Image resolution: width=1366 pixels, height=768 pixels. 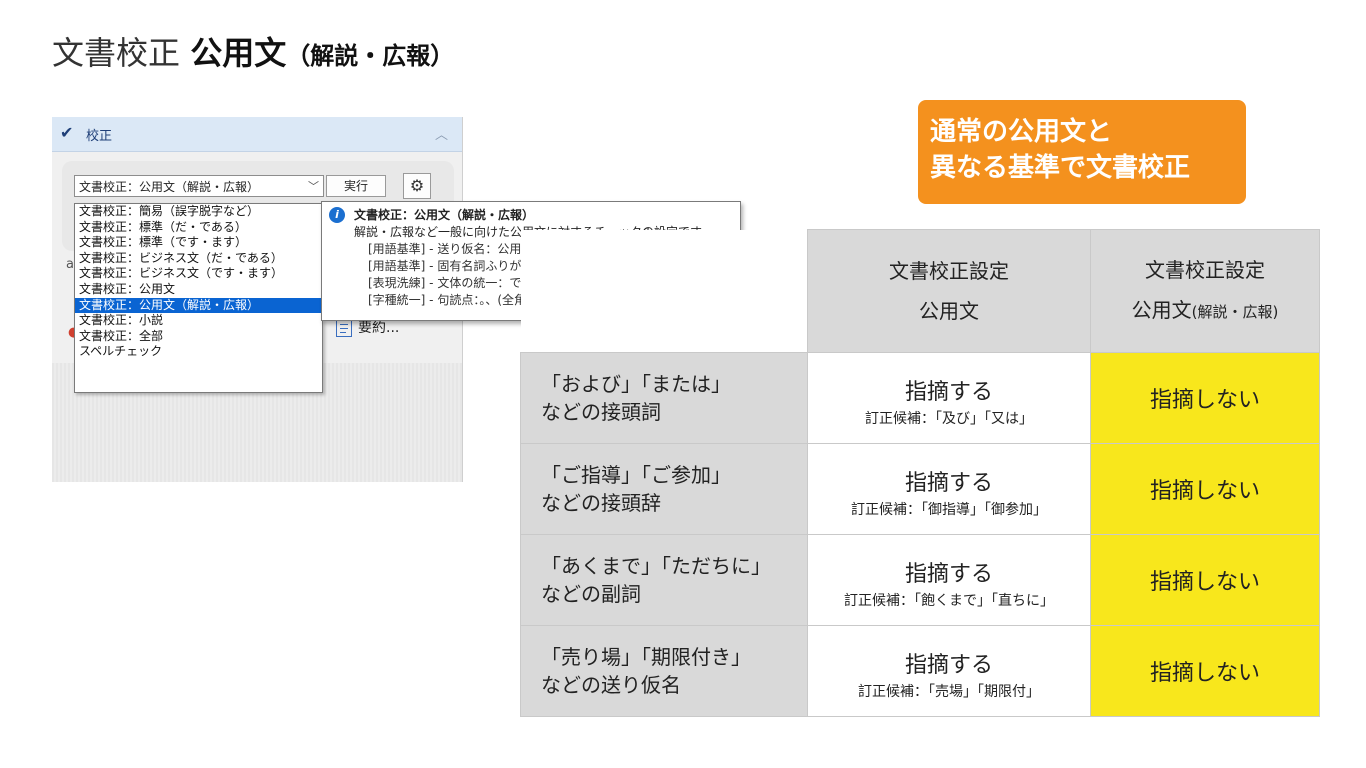 I want to click on run-button: 実行, so click(x=356, y=186).